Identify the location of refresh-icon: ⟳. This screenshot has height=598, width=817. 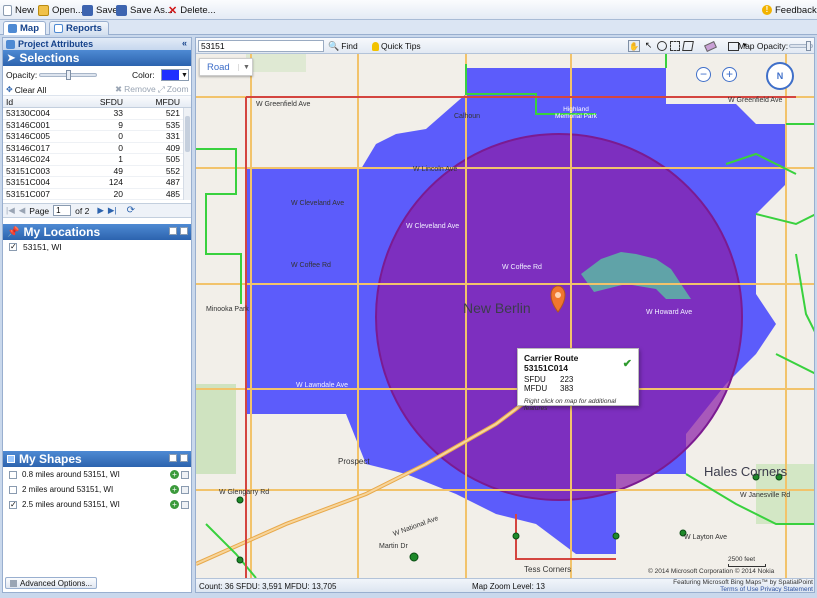
(131, 210).